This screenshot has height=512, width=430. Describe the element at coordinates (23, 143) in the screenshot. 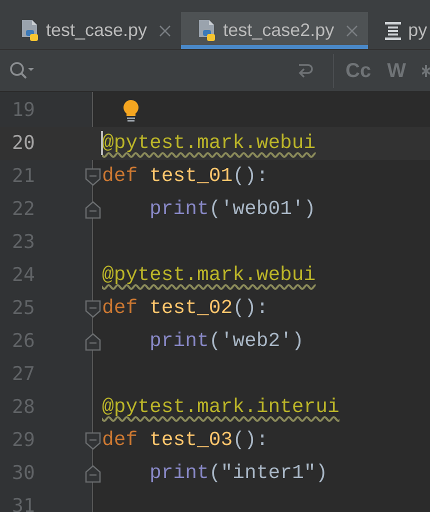

I see `line-number: 20` at that location.